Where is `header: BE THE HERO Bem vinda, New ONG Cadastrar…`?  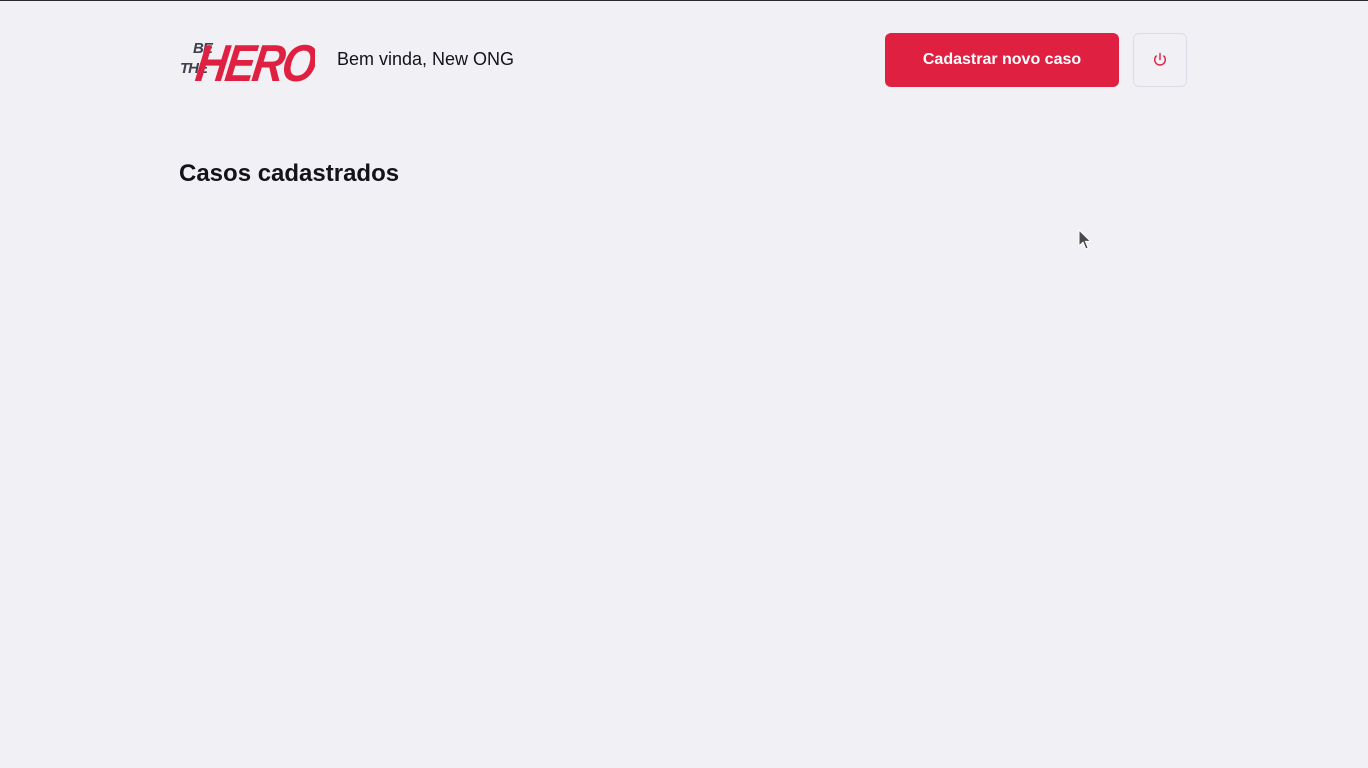 header: BE THE HERO Bem vinda, New ONG Cadastrar… is located at coordinates (683, 60).